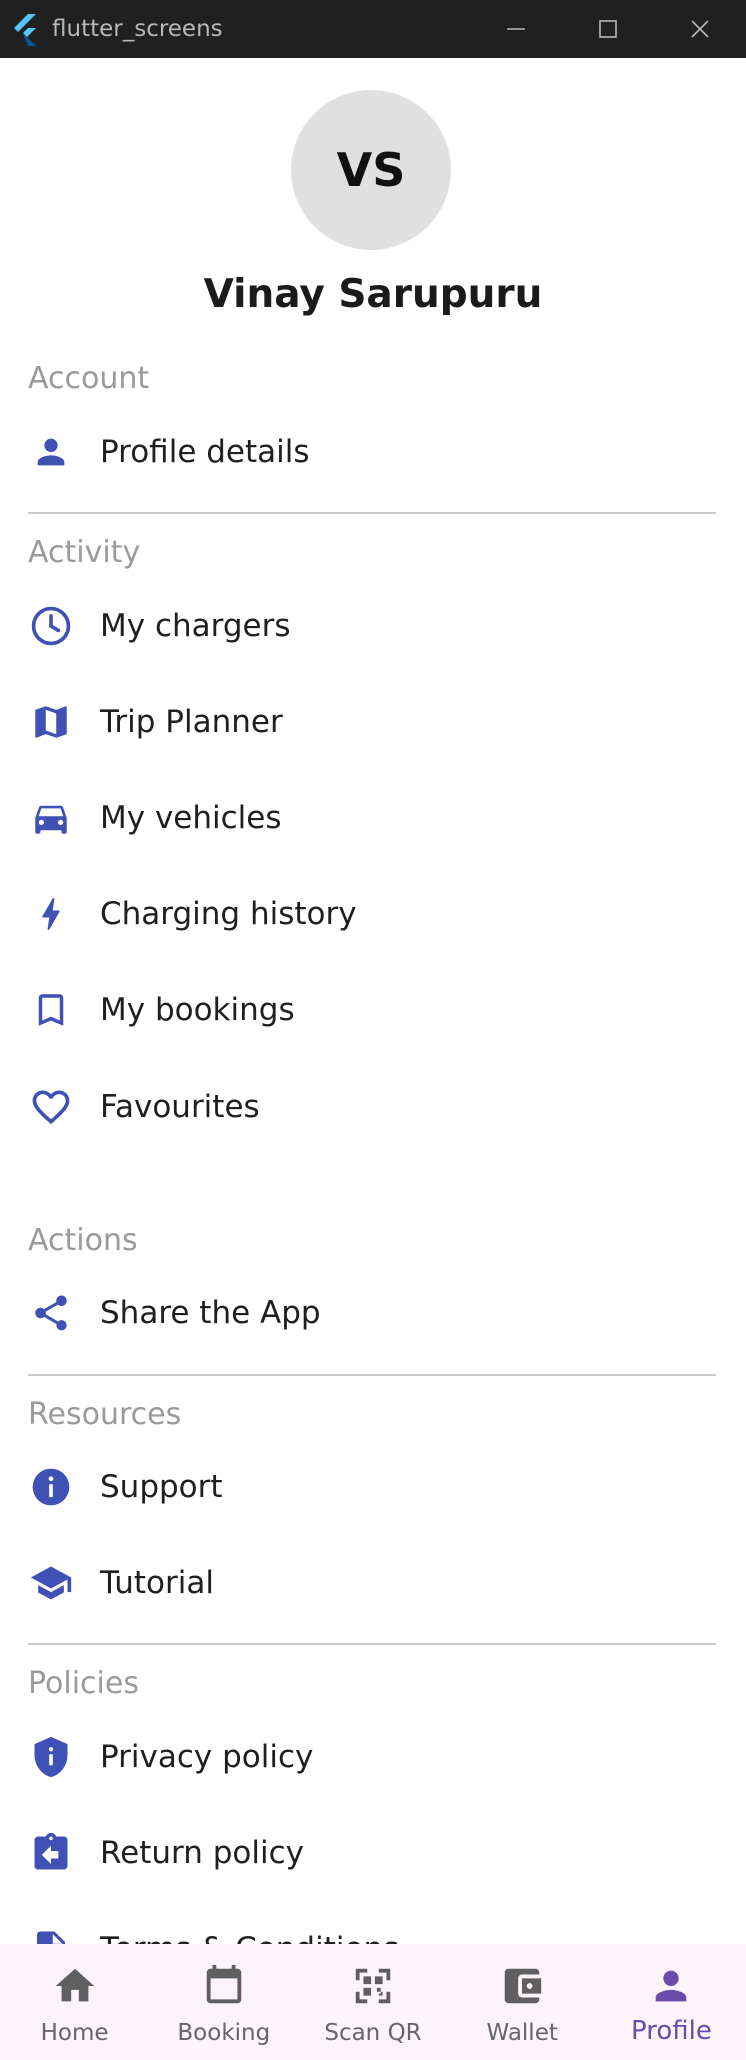  What do you see at coordinates (191, 722) in the screenshot?
I see `menu-item-label: Trip Planner` at bounding box center [191, 722].